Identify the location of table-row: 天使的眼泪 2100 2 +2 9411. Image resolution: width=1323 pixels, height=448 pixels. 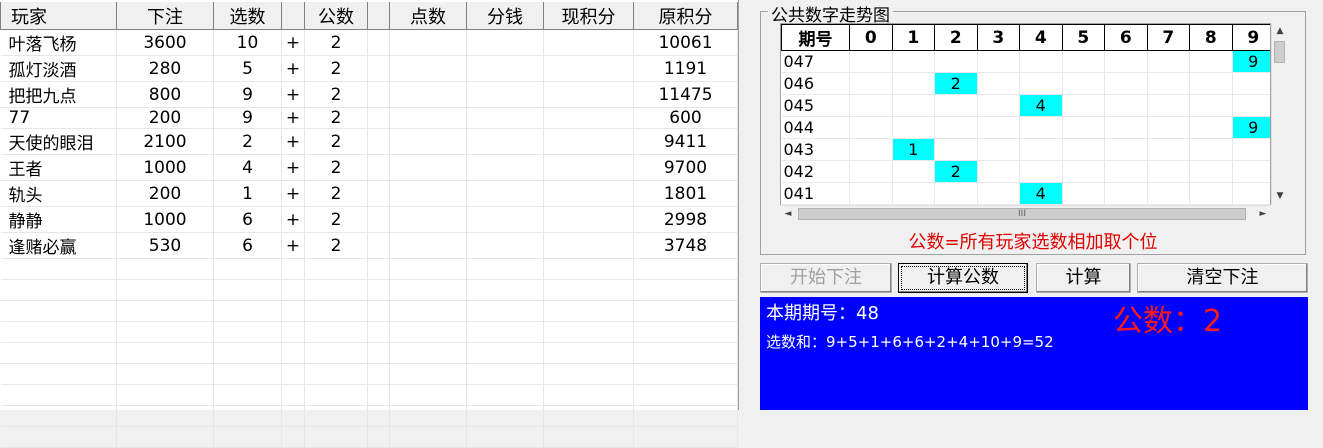
(369, 141).